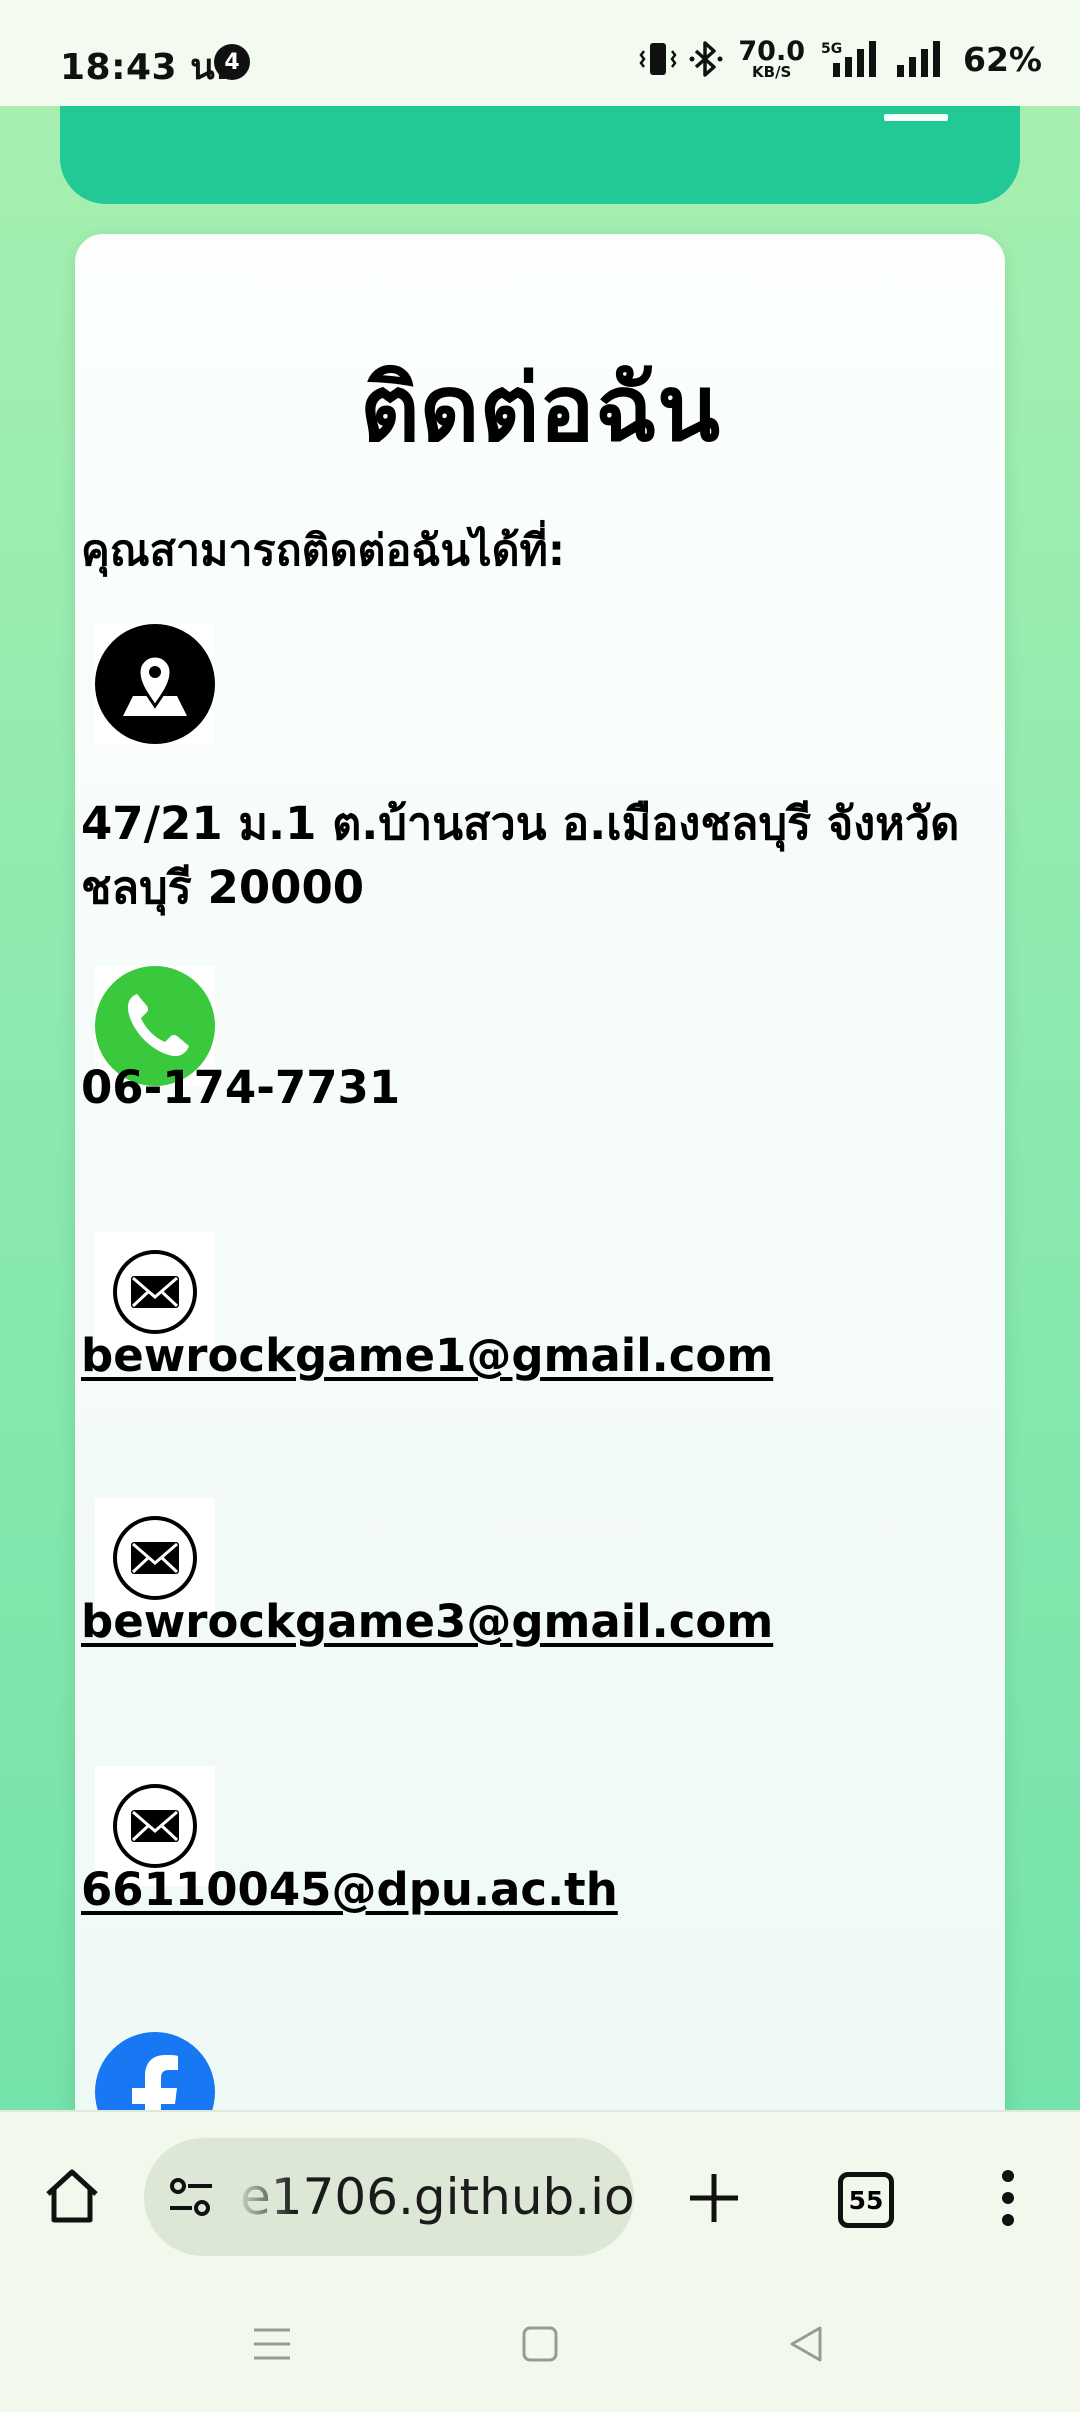  I want to click on url-fade, so click(264, 2197).